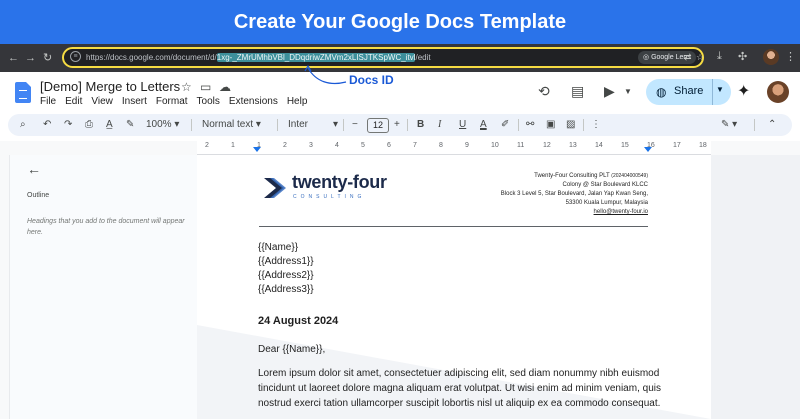 This screenshot has width=800, height=419. Describe the element at coordinates (68, 125) in the screenshot. I see `redo-icon: ↷` at that location.